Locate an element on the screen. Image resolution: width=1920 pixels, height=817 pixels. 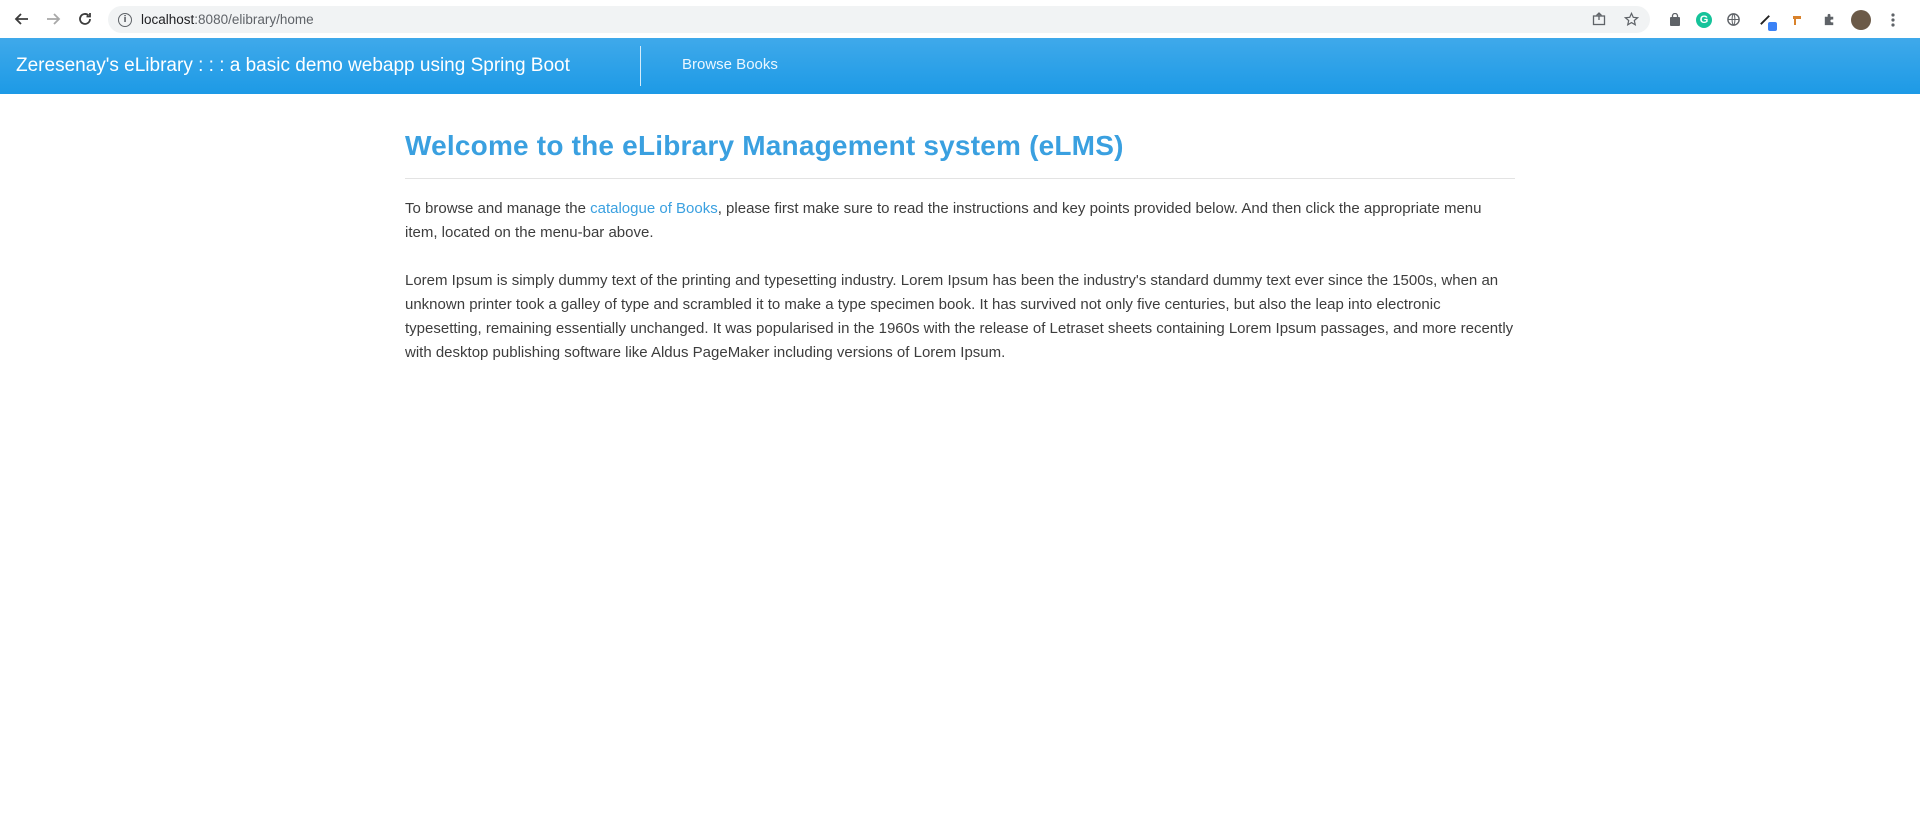
reload-icon is located at coordinates (85, 19).